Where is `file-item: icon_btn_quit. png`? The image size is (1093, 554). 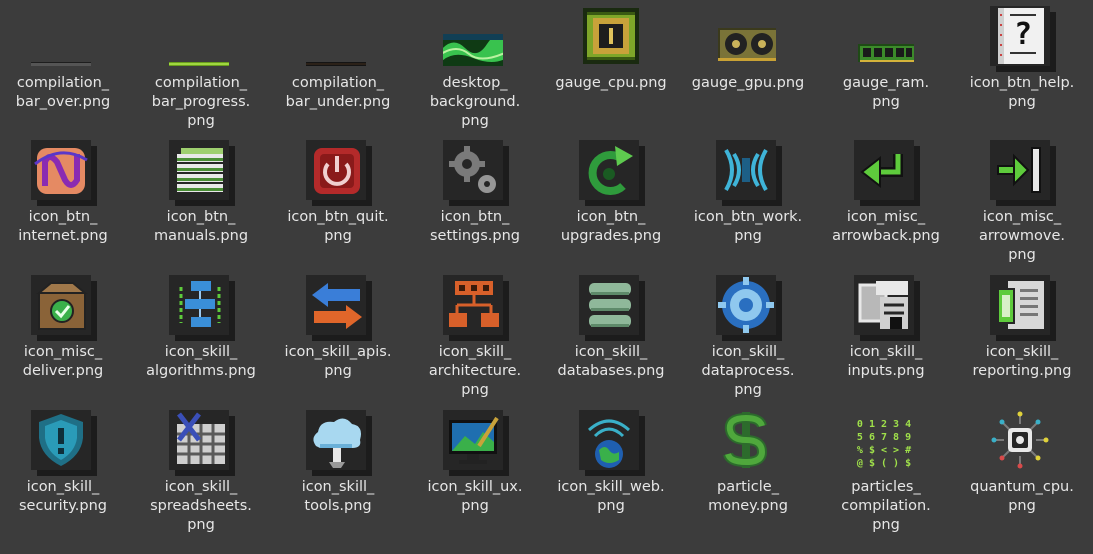
file-item: icon_btn_quit. png is located at coordinates (338, 193).